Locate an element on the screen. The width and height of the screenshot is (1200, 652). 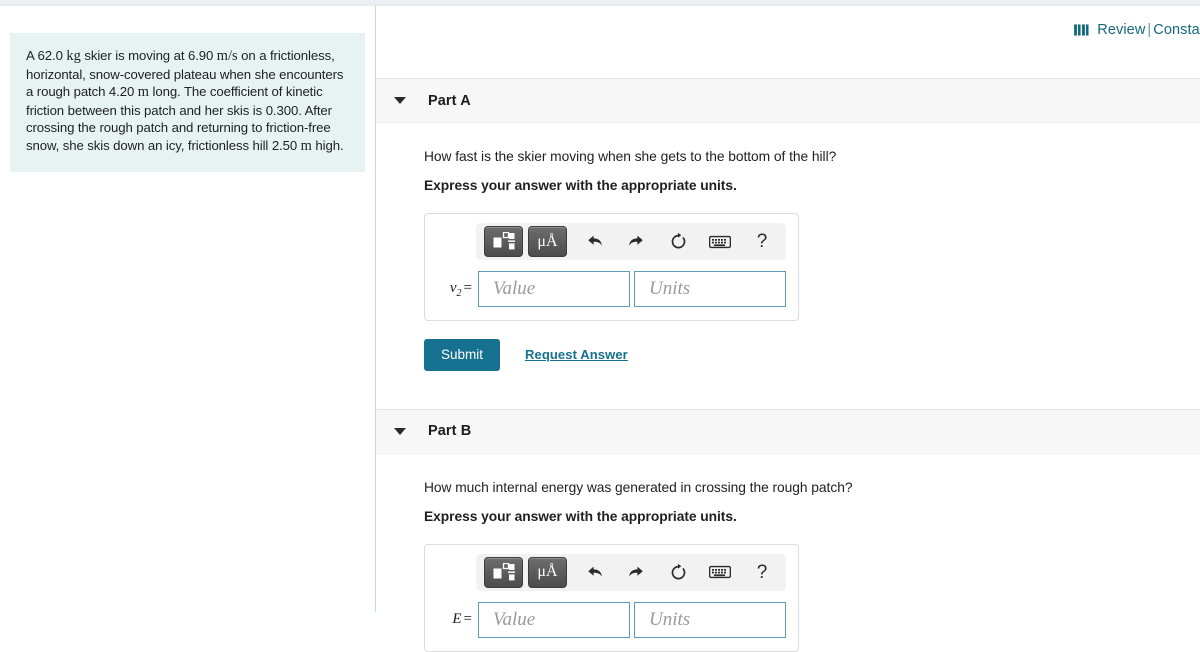
part-a-units-input: Units is located at coordinates (710, 289).